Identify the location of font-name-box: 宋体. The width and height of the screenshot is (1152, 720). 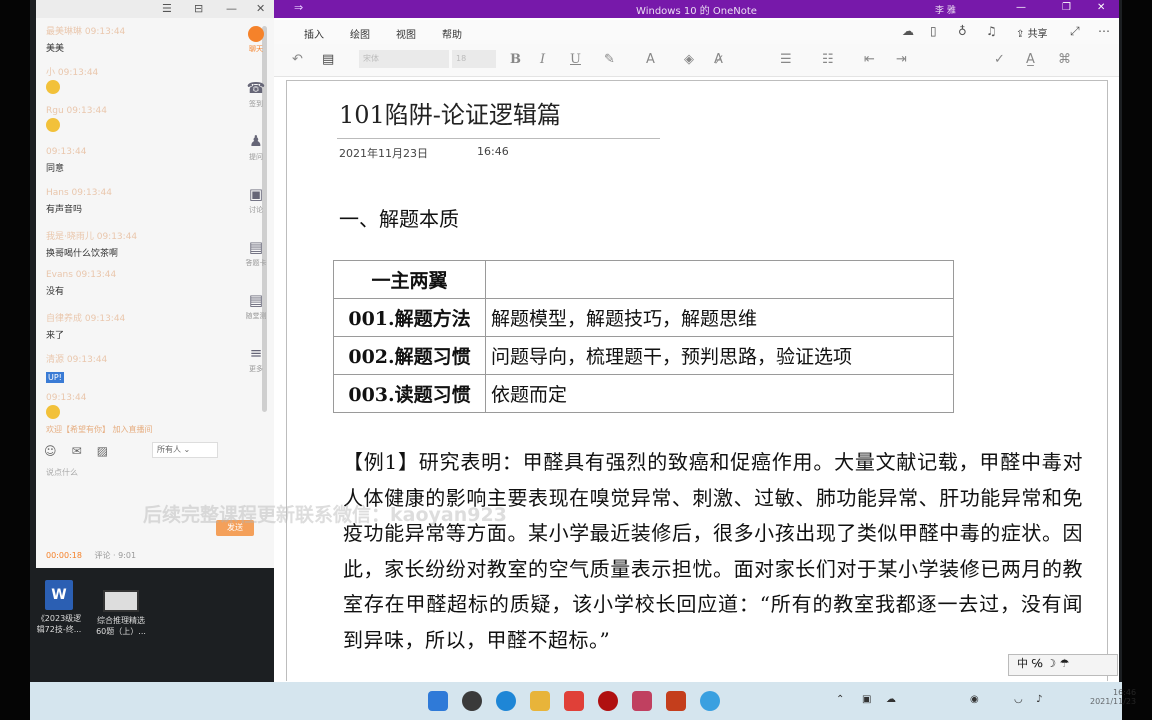
(404, 59).